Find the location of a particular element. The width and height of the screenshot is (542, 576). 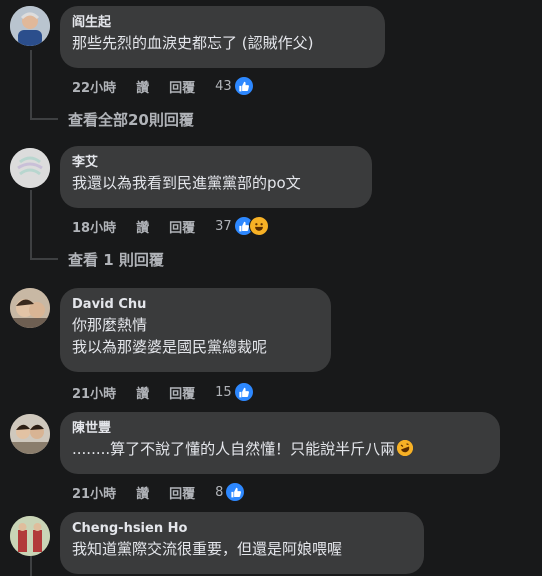

view-replies-link: 查看 1 則回覆 is located at coordinates (116, 260).